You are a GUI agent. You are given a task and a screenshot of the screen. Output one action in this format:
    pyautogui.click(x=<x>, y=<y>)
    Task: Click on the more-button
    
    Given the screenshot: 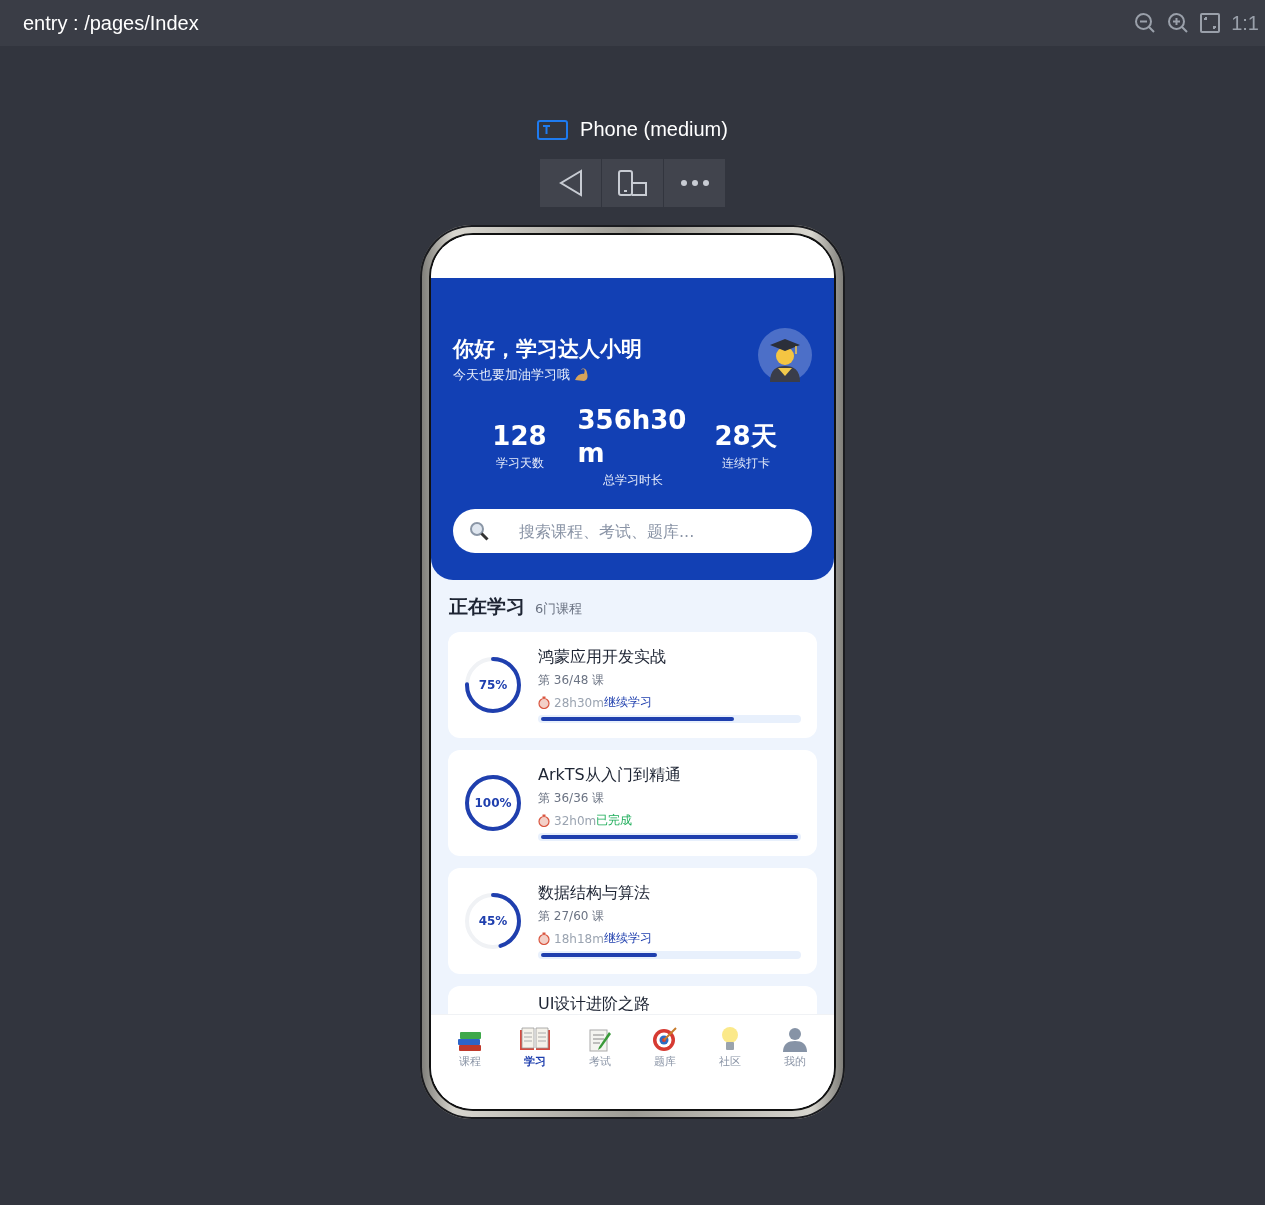 What is the action you would take?
    pyautogui.click(x=694, y=183)
    